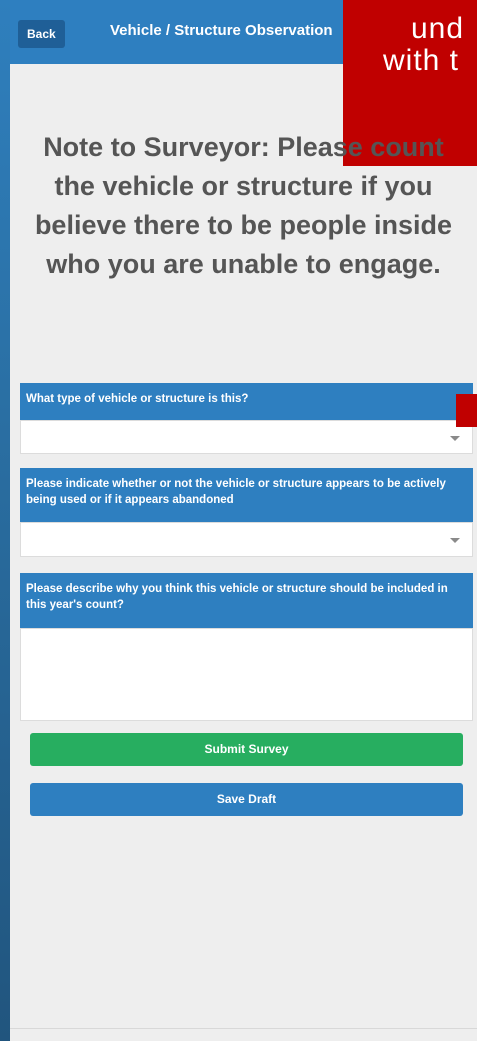 The height and width of the screenshot is (1041, 477). Describe the element at coordinates (243, 1028) in the screenshot. I see `footer-divider` at that location.